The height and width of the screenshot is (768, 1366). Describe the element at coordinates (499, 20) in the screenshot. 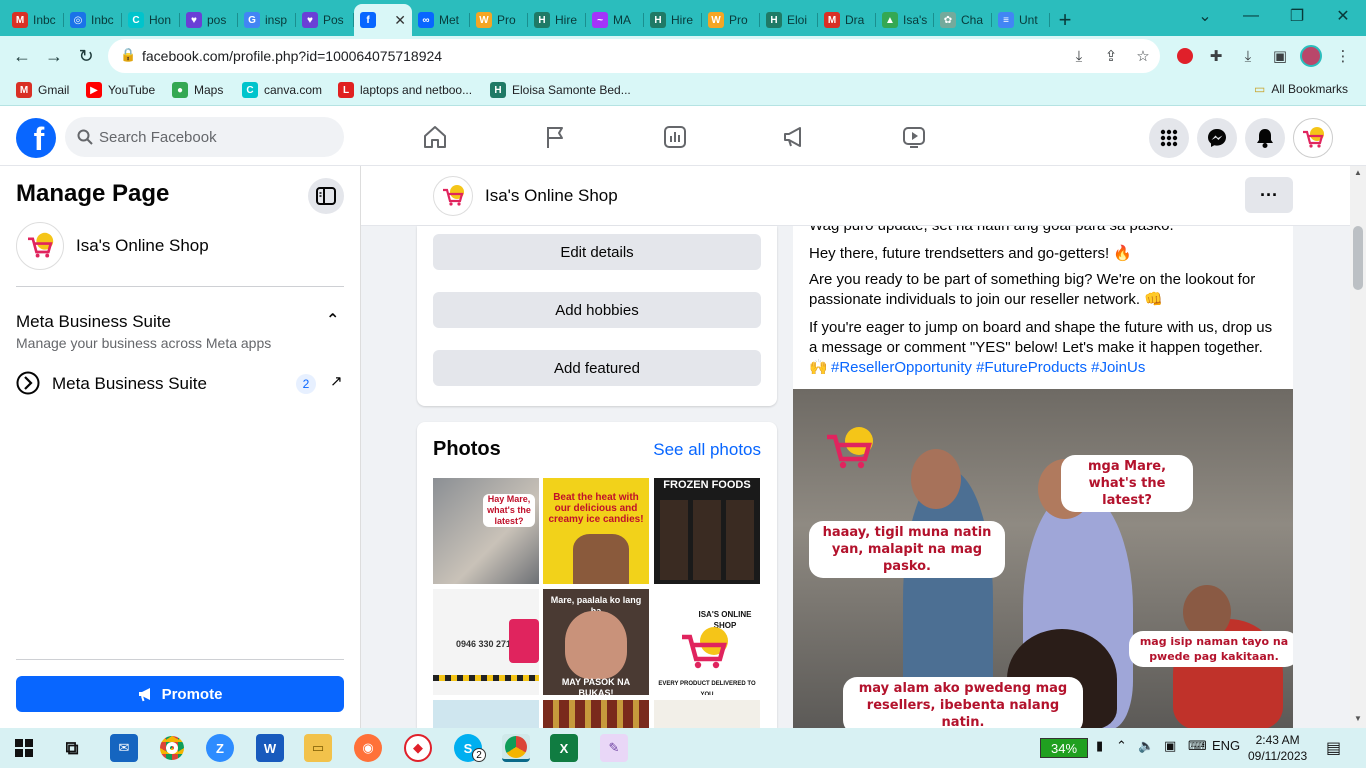

I see `browser-tab: W Pro` at that location.